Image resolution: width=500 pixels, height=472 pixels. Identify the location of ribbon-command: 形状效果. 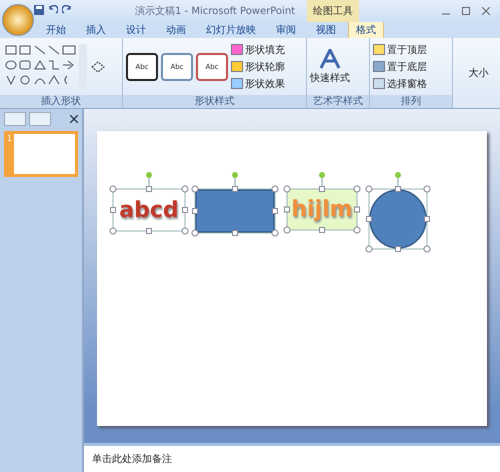
(258, 83).